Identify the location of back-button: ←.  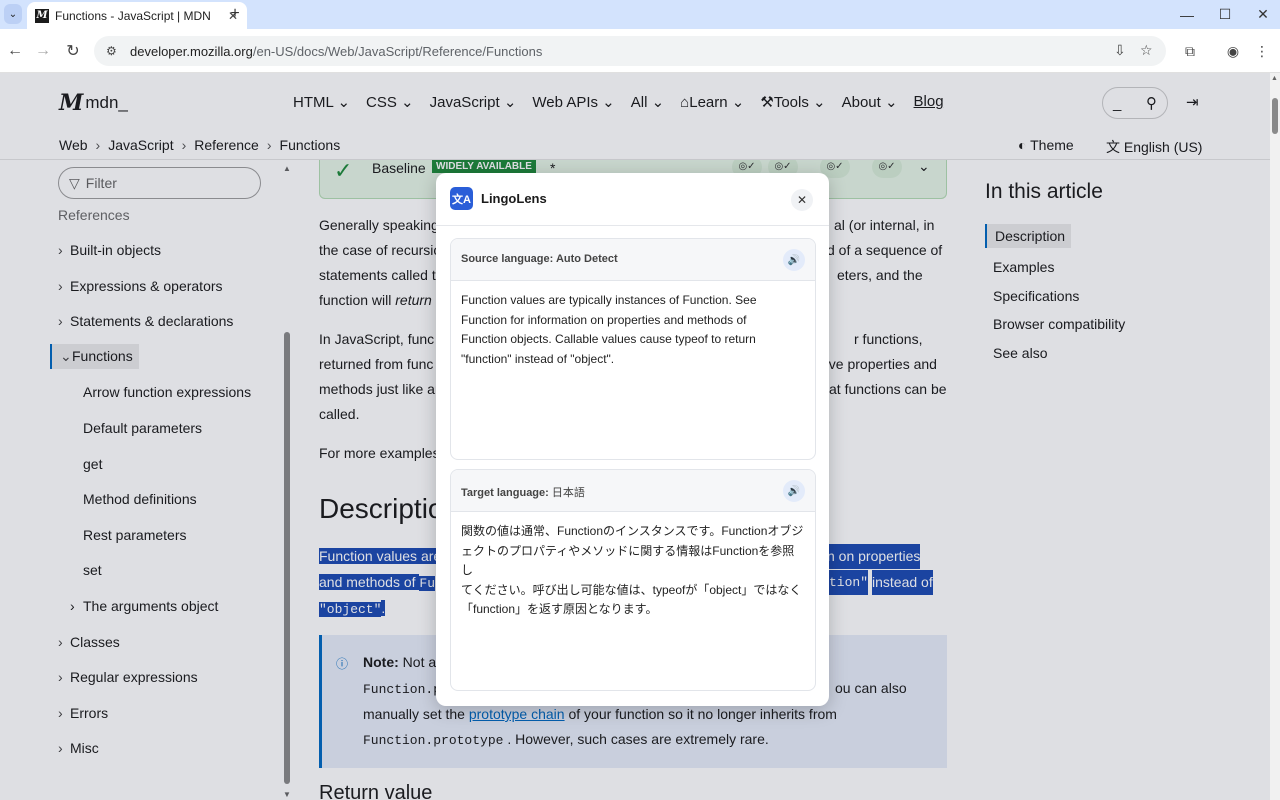
(15, 51).